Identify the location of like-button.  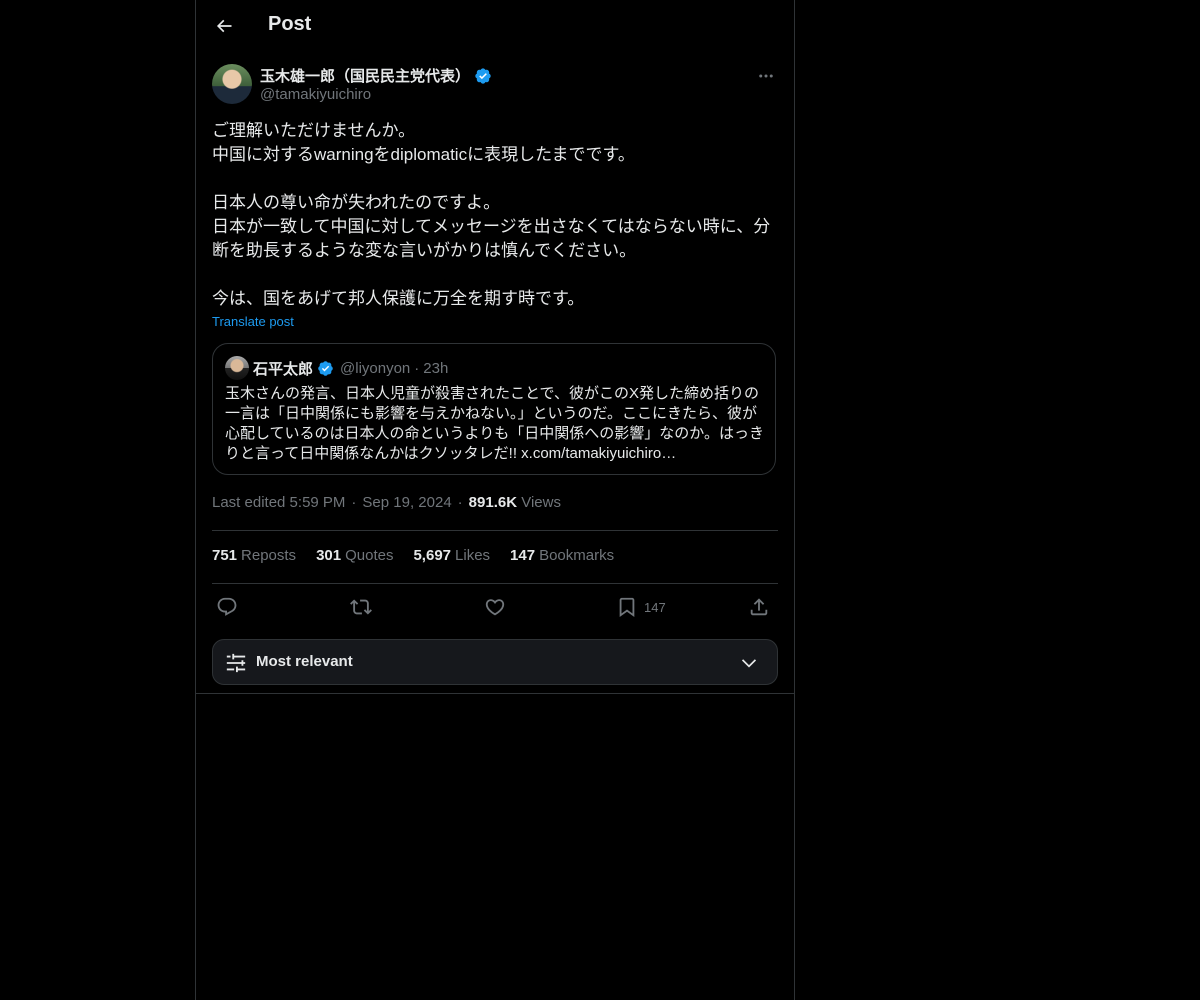
(495, 607).